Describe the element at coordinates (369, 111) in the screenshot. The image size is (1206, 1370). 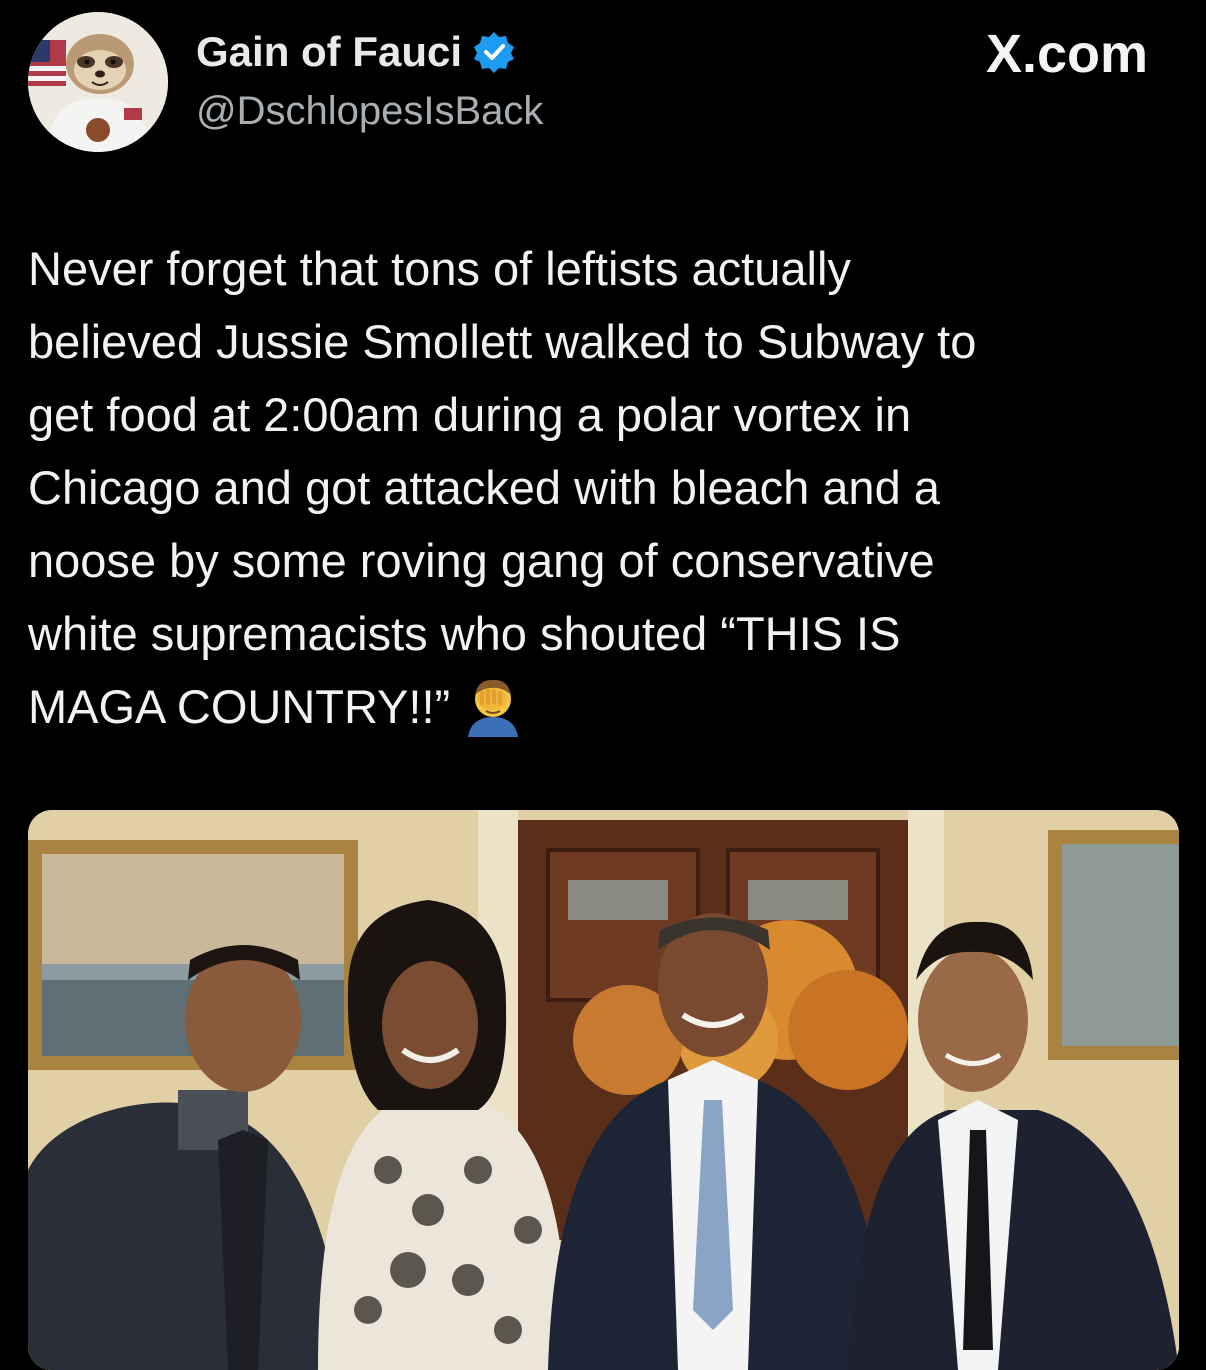
I see `author-handle: @DschlopesIsBack` at that location.